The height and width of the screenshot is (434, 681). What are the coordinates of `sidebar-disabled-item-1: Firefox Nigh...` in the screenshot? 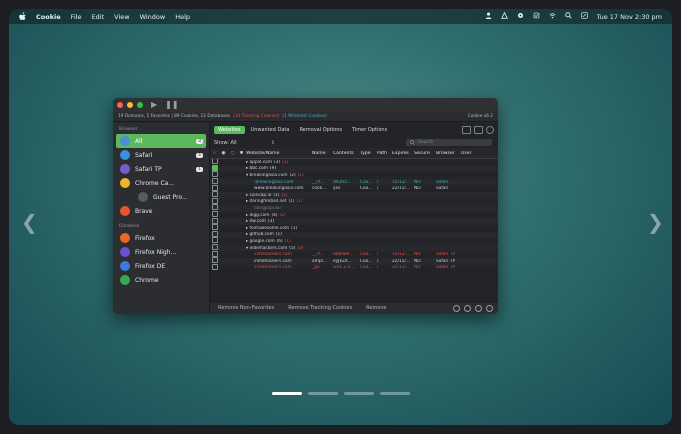 It's located at (161, 252).